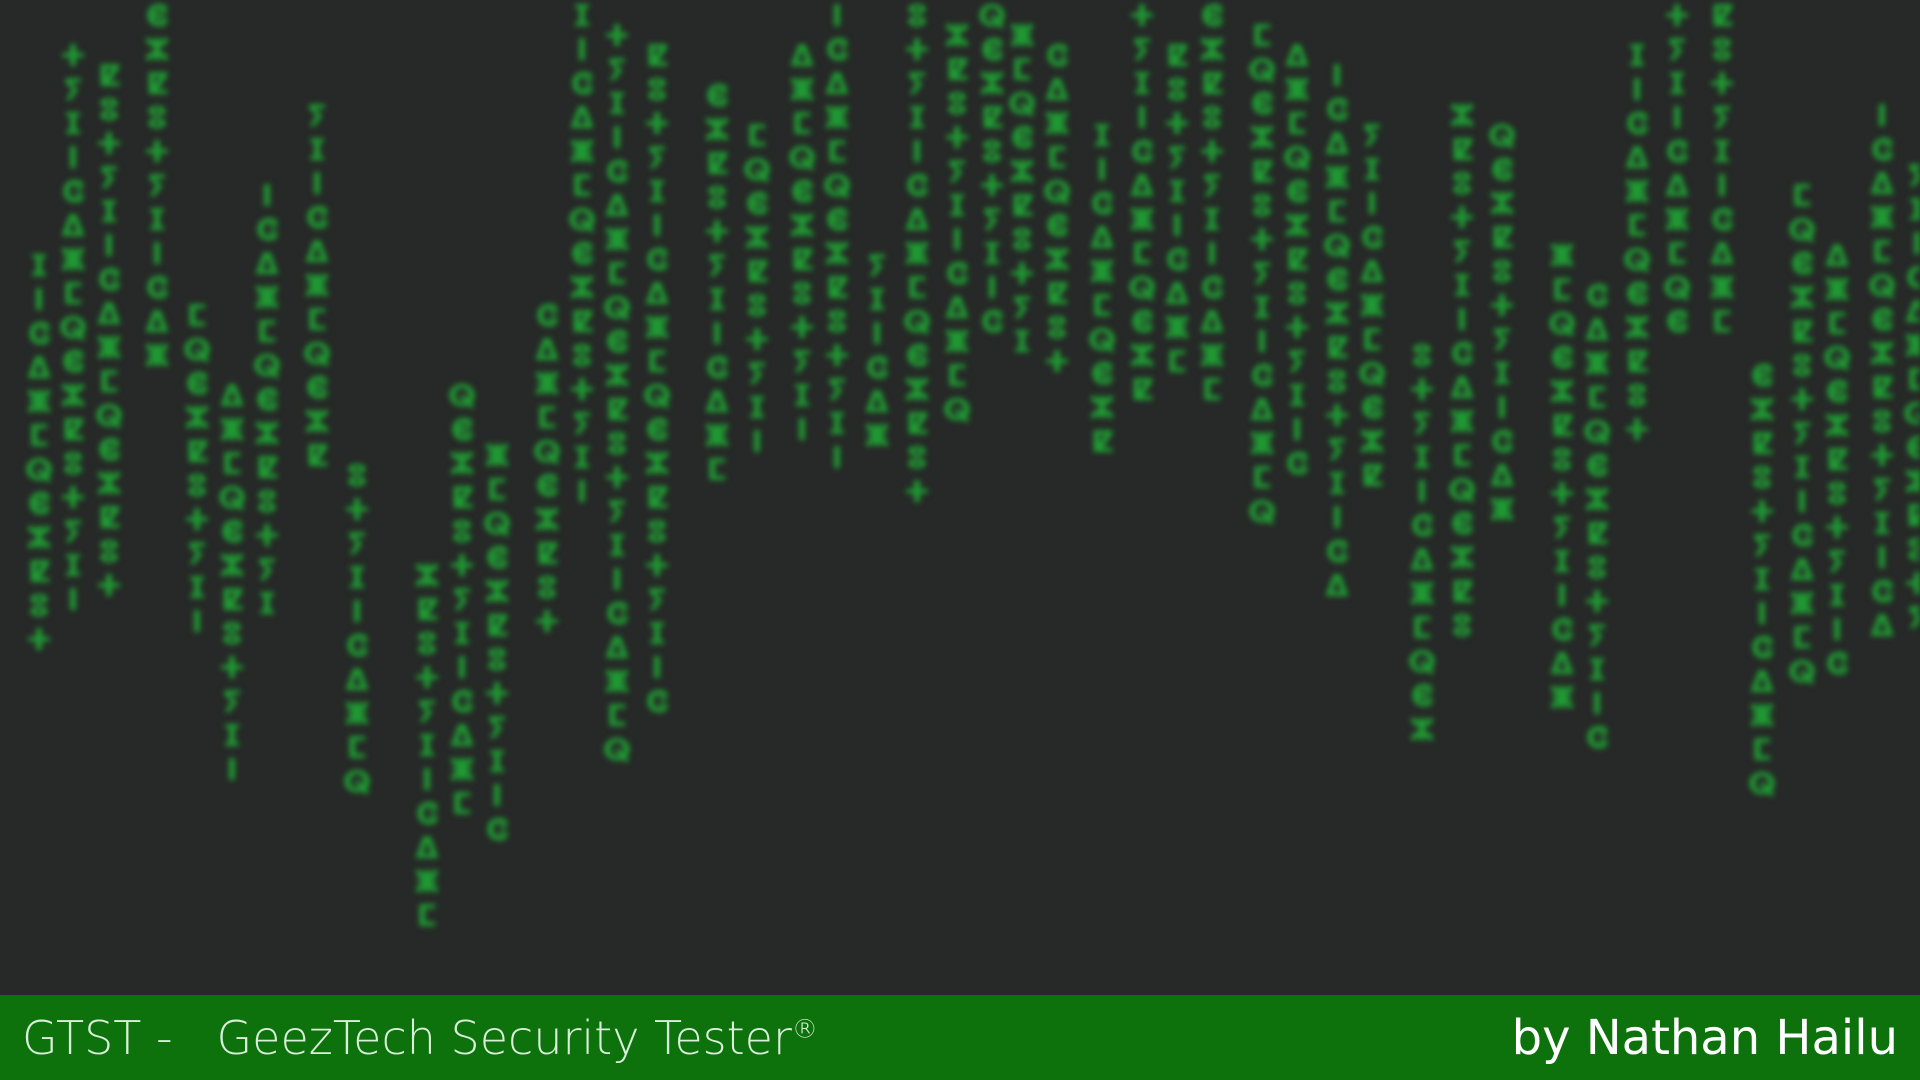 This screenshot has width=1920, height=1080. I want to click on author-credit: by Nathan Hailu, so click(1704, 1037).